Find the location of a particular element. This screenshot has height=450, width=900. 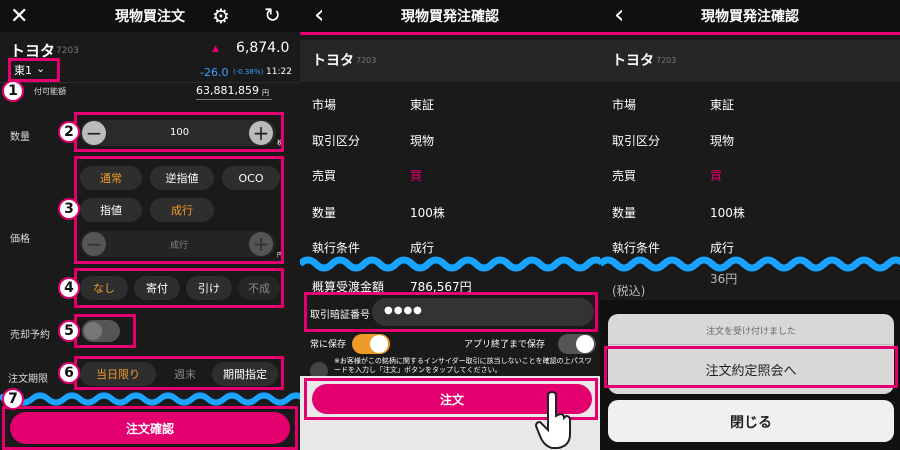

buying-power: 63,881,859 is located at coordinates (227, 90).